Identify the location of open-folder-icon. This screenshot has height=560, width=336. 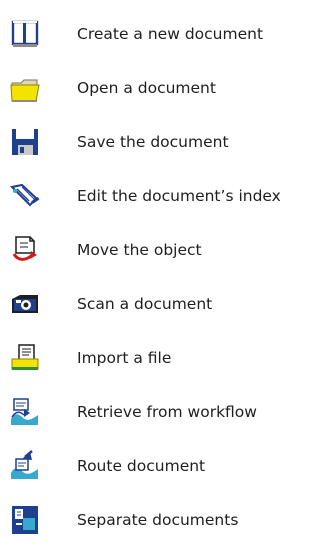
(25, 88).